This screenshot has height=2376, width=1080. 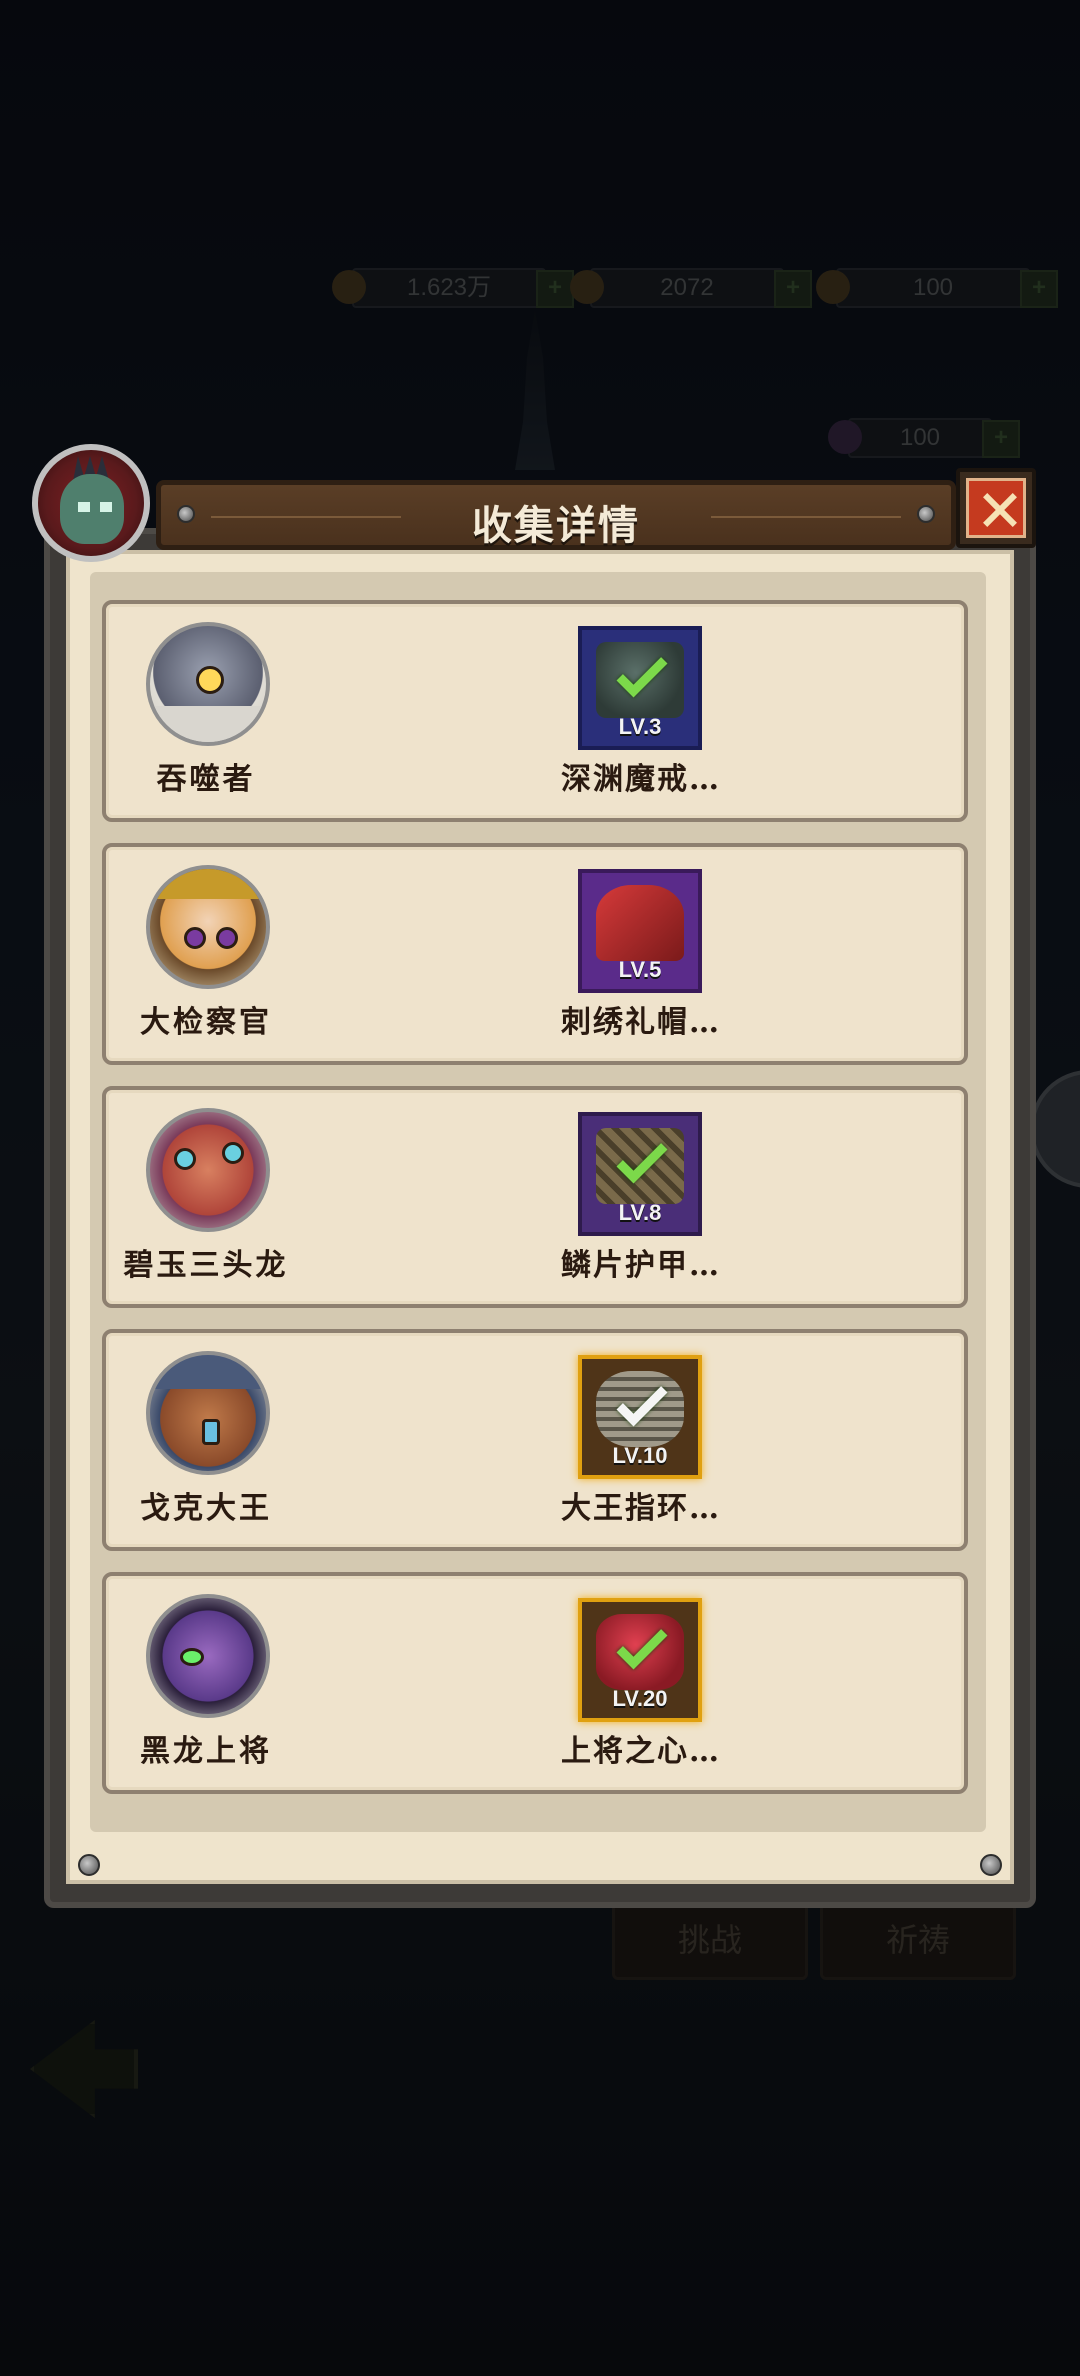 What do you see at coordinates (640, 1660) in the screenshot?
I see `item-slot: LV.20` at bounding box center [640, 1660].